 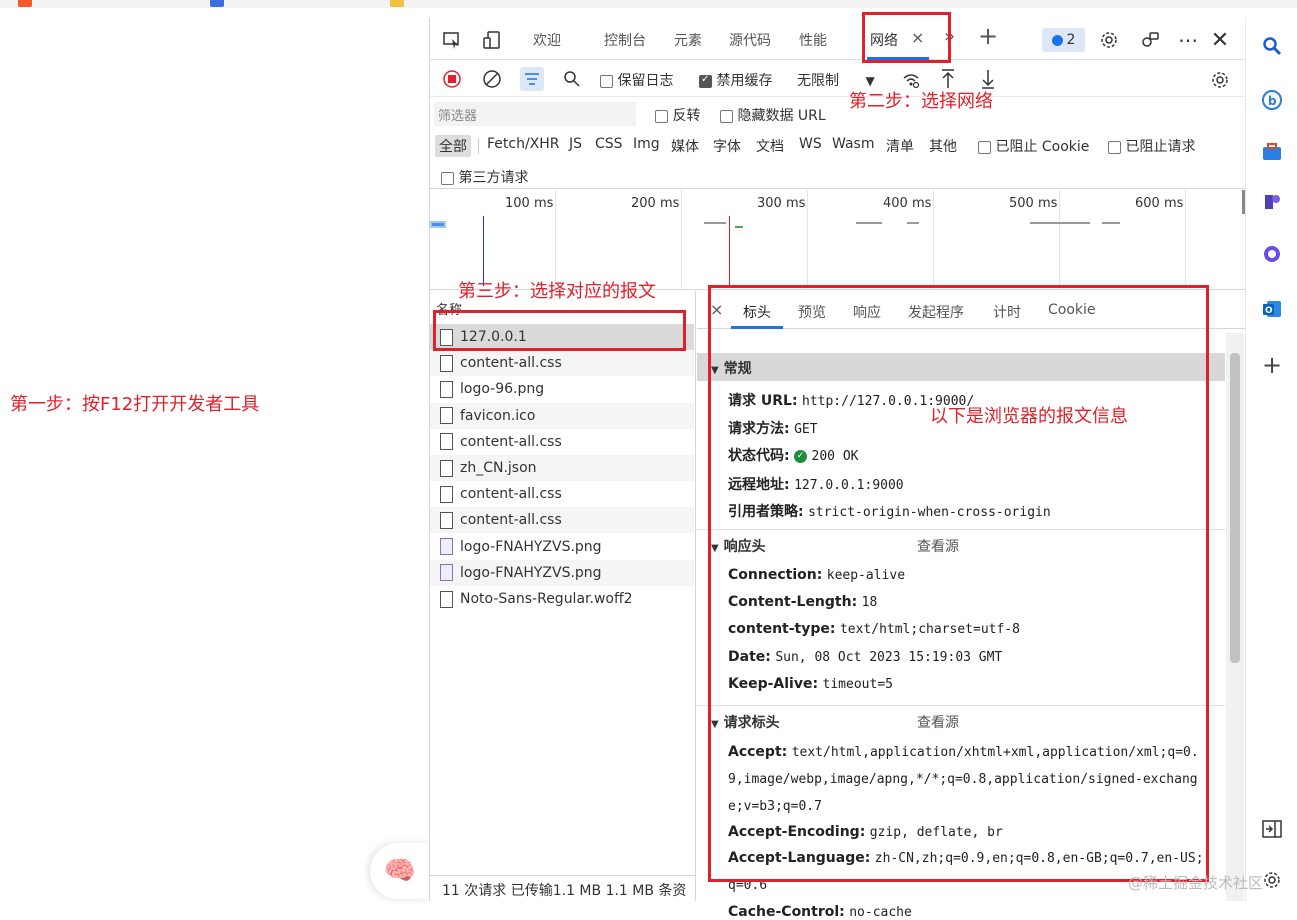 I want to click on favorites-bar: ——— ——— ———, so click(x=648, y=4).